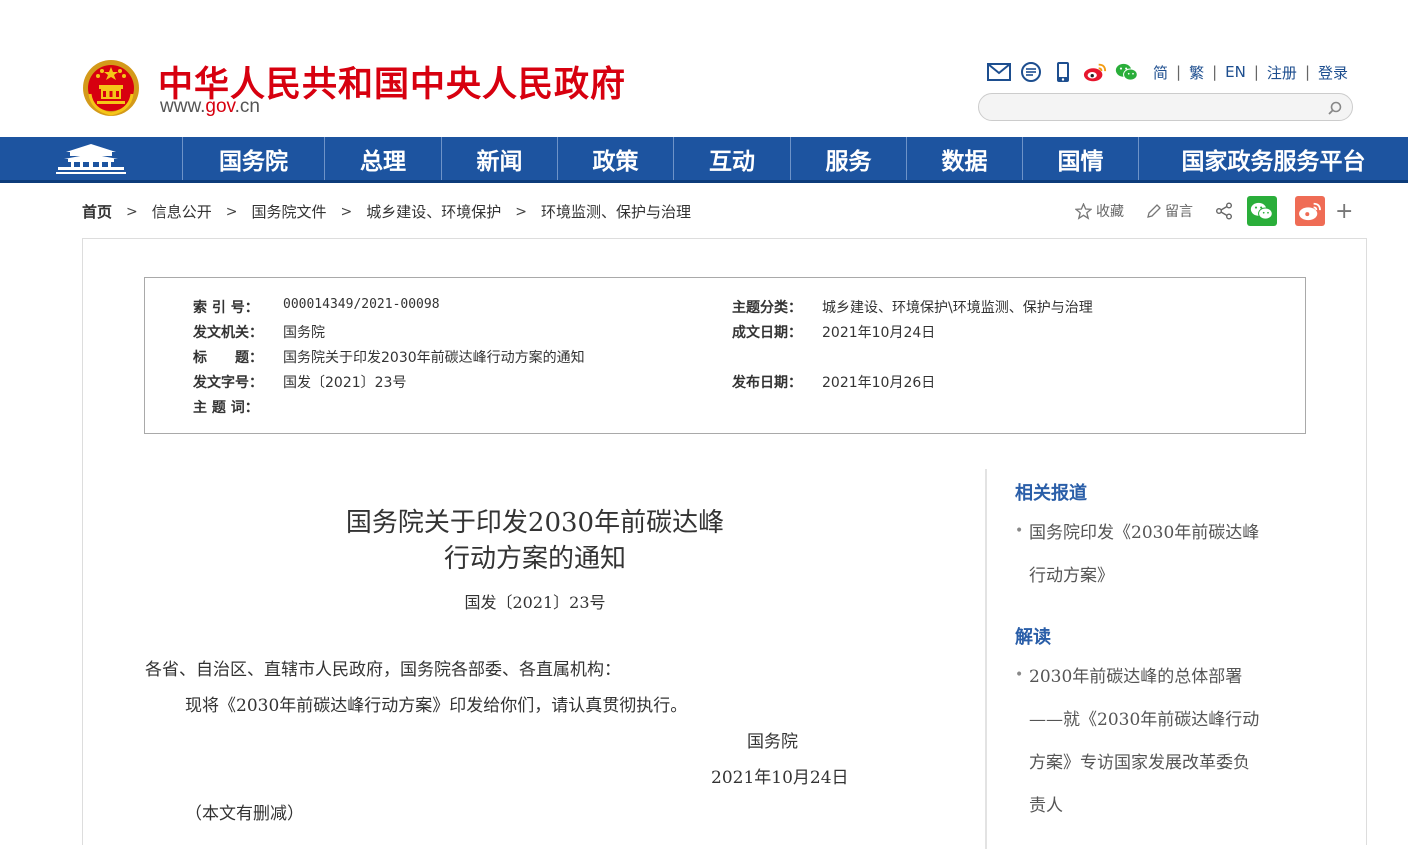 This screenshot has width=1408, height=849. What do you see at coordinates (253, 158) in the screenshot?
I see `nav-item-state-council: 国务院` at bounding box center [253, 158].